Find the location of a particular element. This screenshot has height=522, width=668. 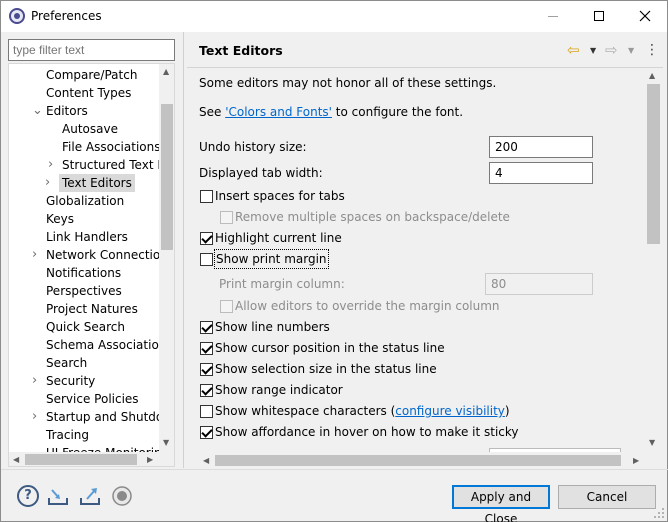

tree-item: Quick Search is located at coordinates (85, 327).